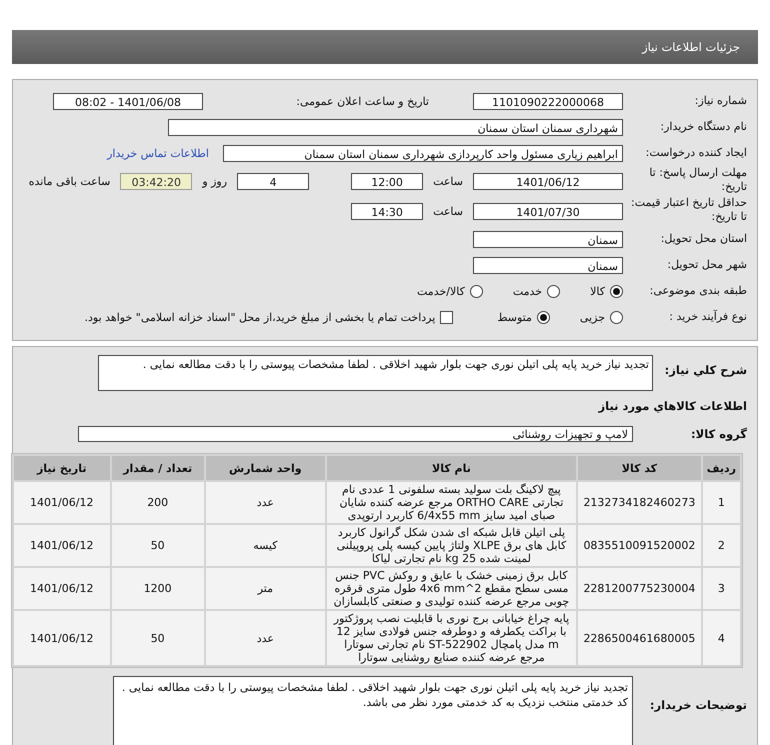  I want to click on column-header: واحد شمارش, so click(265, 468).